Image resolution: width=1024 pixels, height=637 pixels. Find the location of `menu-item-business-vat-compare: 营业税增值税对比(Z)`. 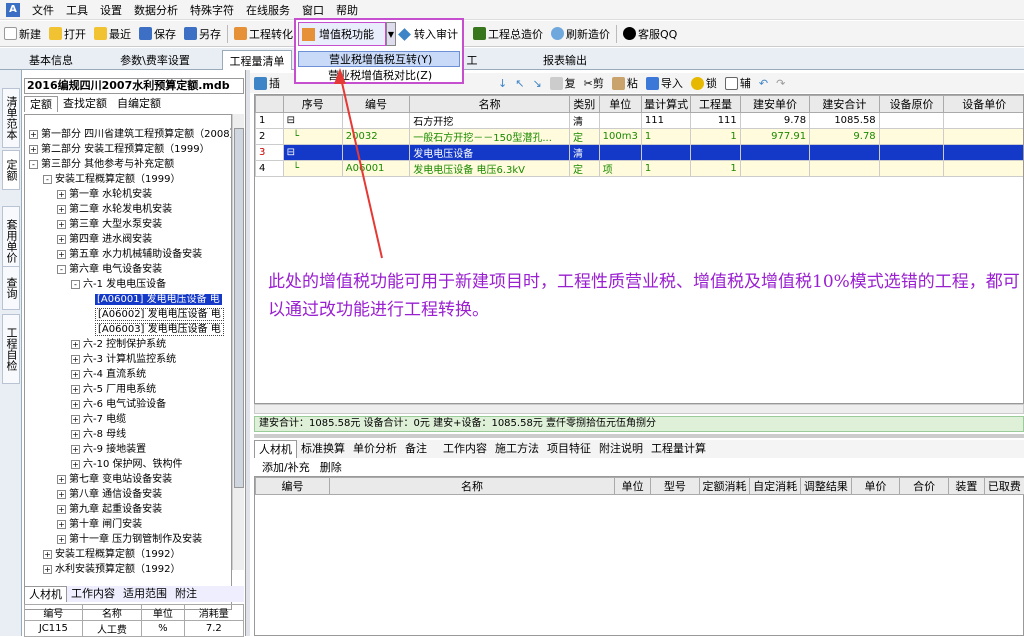

menu-item-business-vat-compare: 营业税增值税对比(Z) is located at coordinates (379, 76).